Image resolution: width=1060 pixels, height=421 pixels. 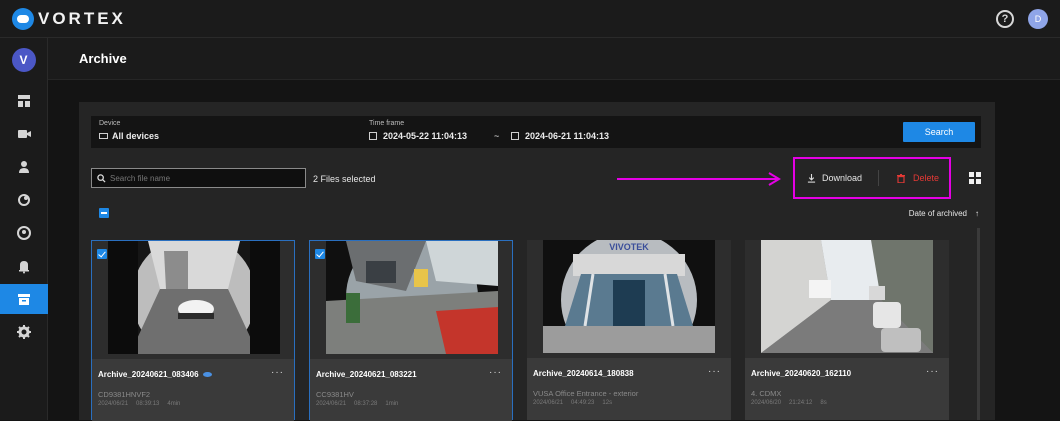 I want to click on annotation-arrow, so click(x=699, y=179).